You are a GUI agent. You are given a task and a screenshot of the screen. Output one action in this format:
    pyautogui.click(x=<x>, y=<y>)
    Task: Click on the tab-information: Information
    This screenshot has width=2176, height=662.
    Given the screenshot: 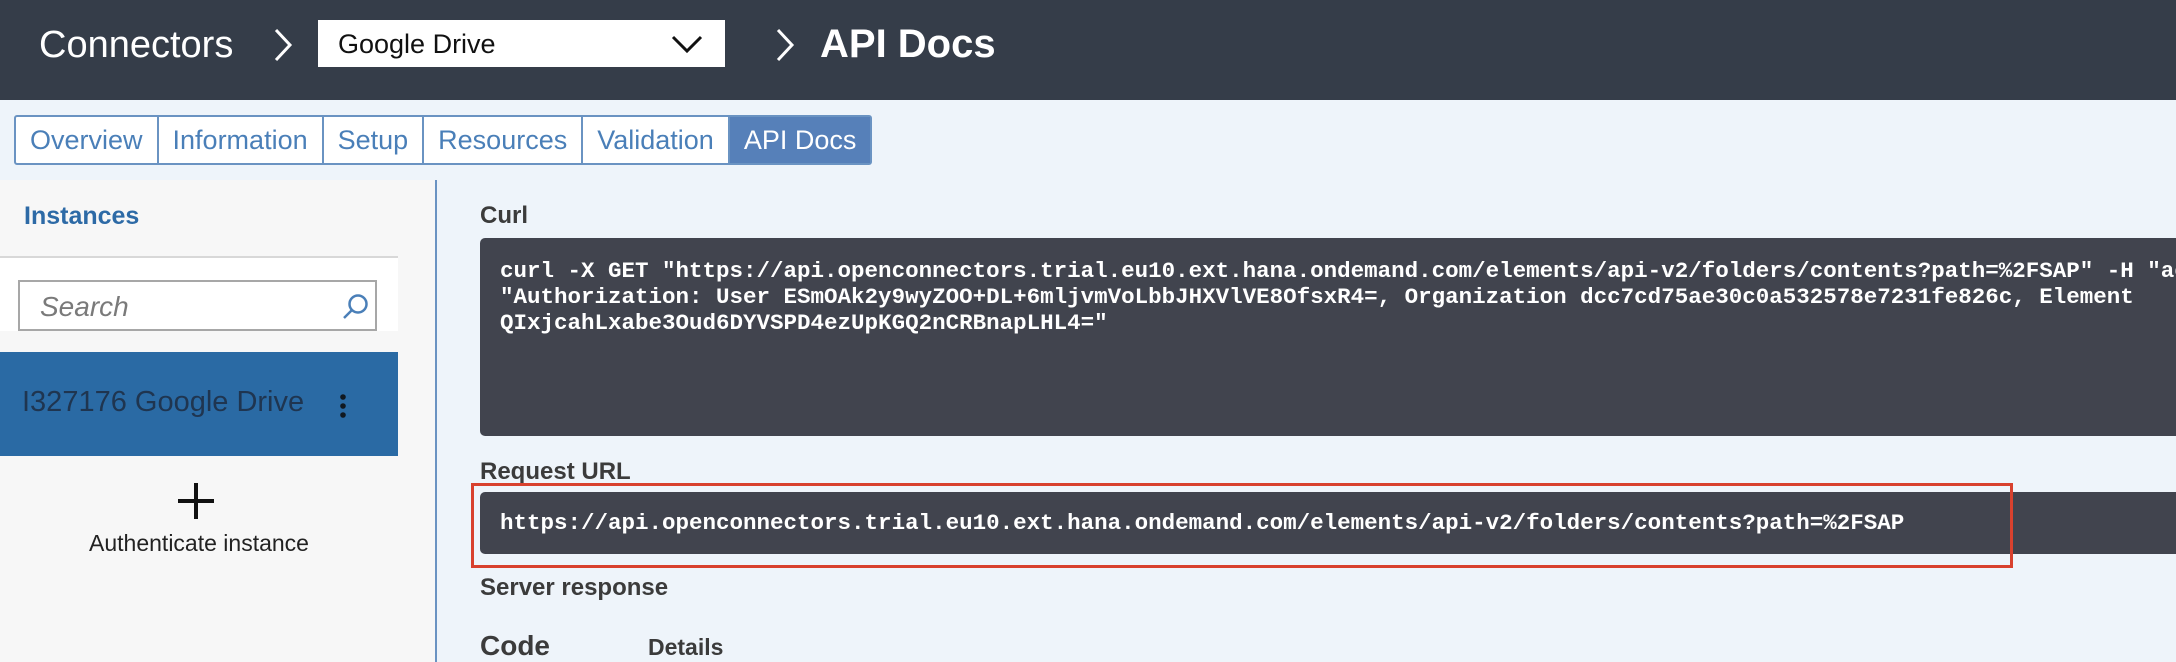 What is the action you would take?
    pyautogui.click(x=241, y=140)
    